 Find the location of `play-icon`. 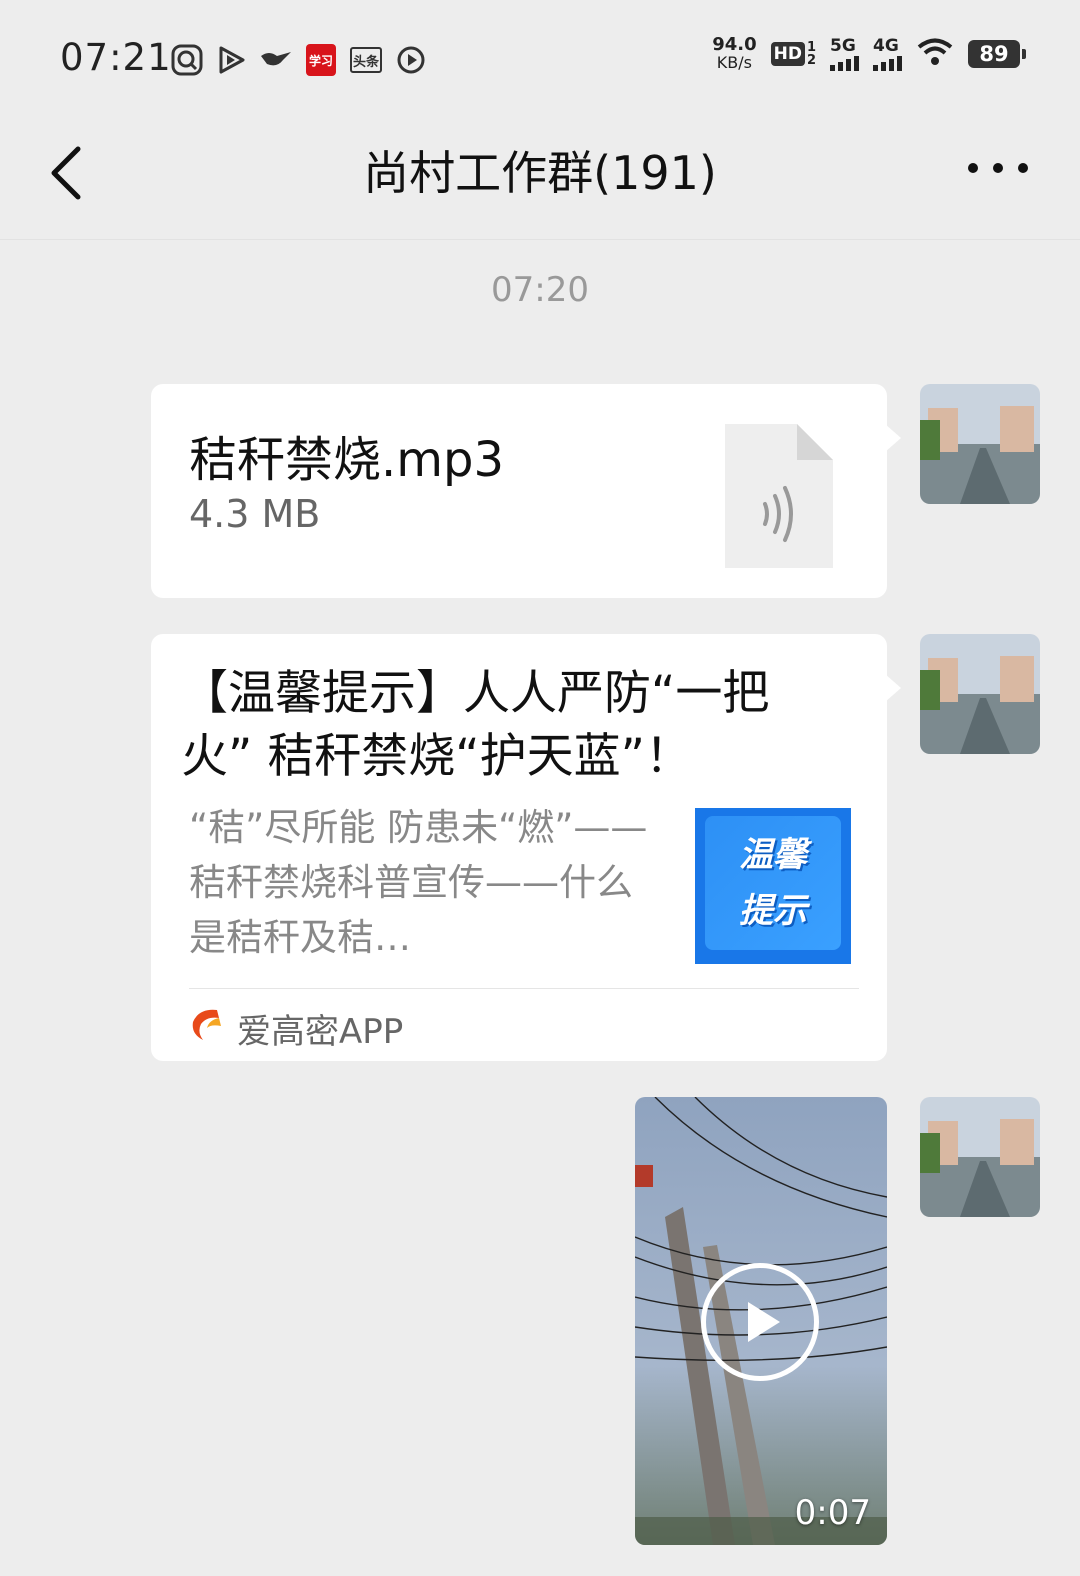

play-icon is located at coordinates (231, 60).